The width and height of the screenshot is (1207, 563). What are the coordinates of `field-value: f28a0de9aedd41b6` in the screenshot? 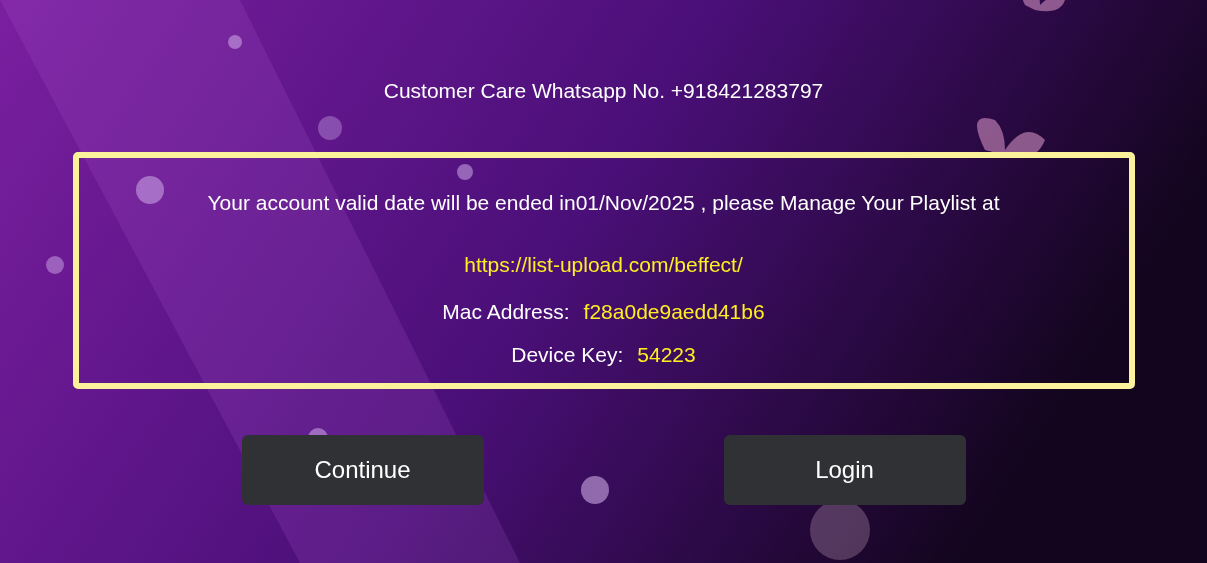 It's located at (674, 312).